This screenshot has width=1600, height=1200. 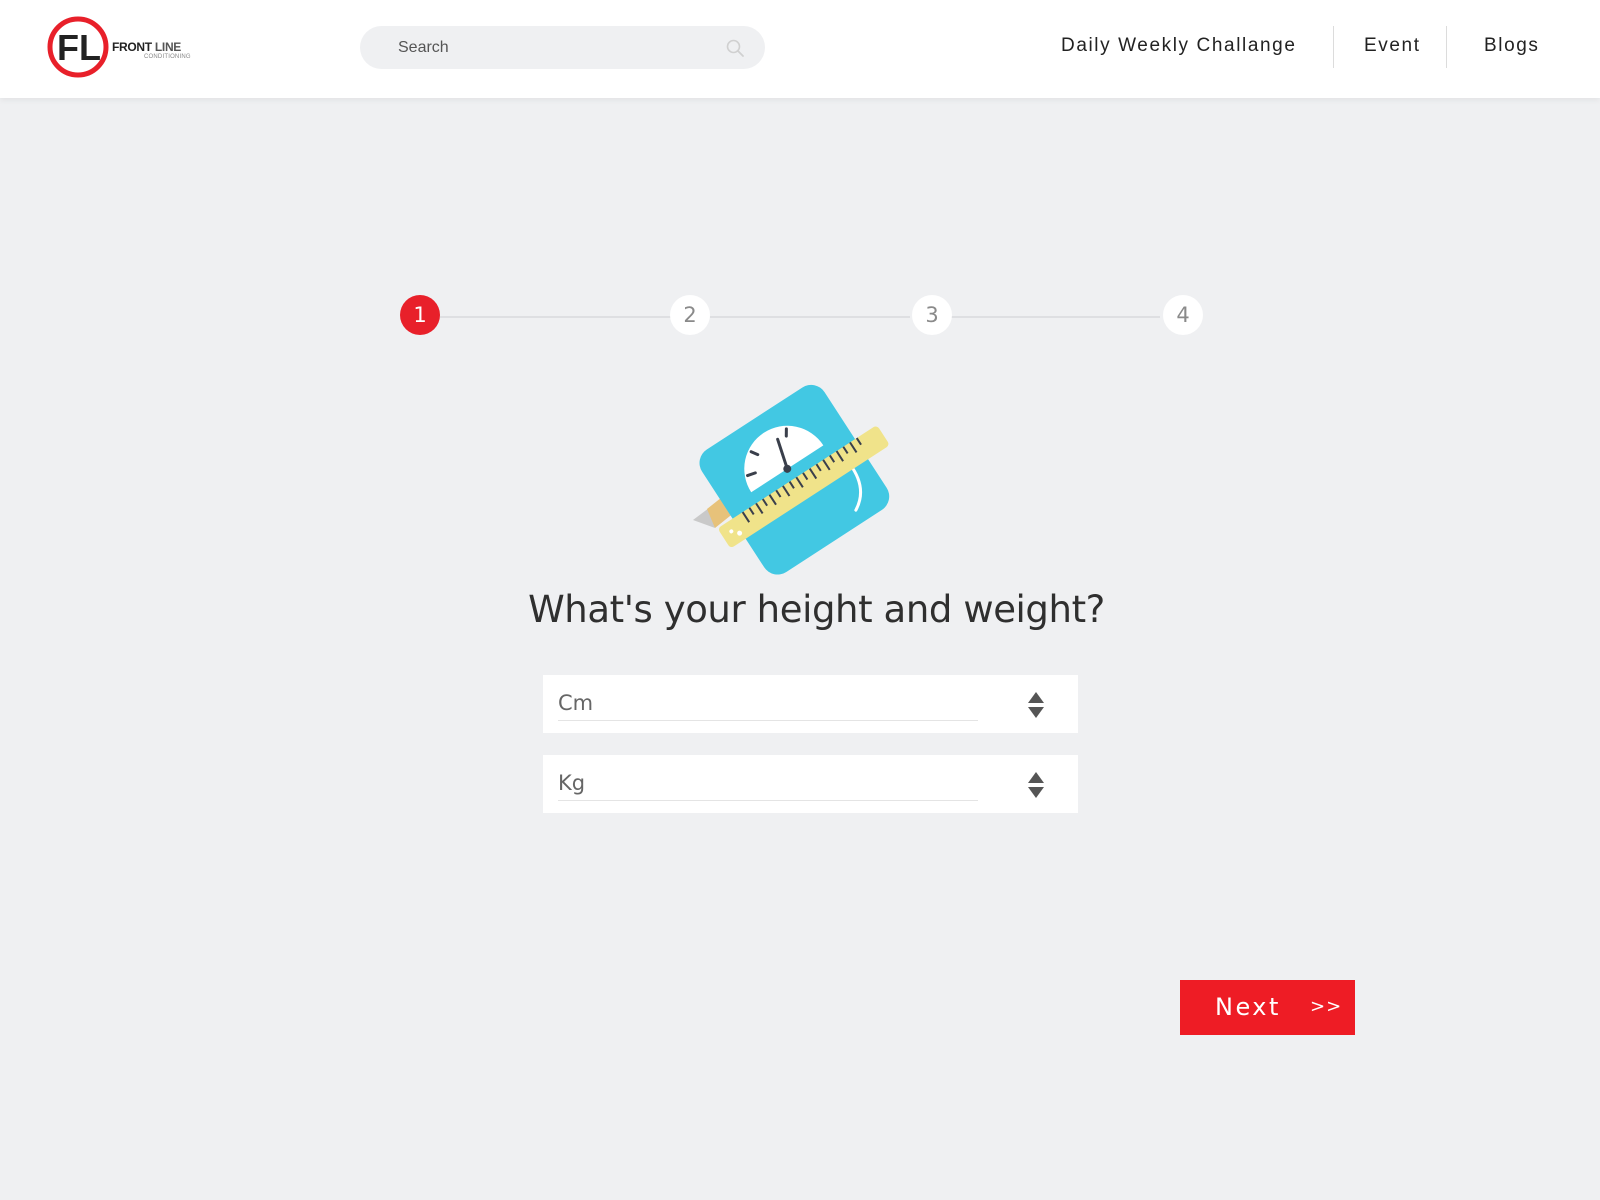 I want to click on nav-daily-weekly-challenge: Daily Weekly Challange, so click(x=1179, y=46).